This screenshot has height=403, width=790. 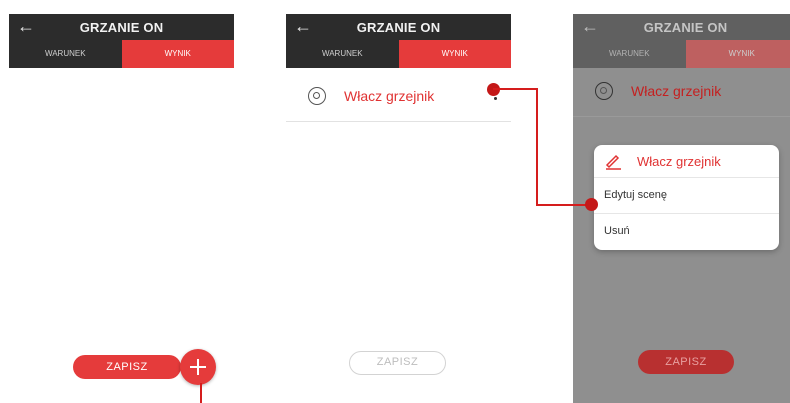 What do you see at coordinates (617, 231) in the screenshot?
I see `menu-item-delete: Usuń` at bounding box center [617, 231].